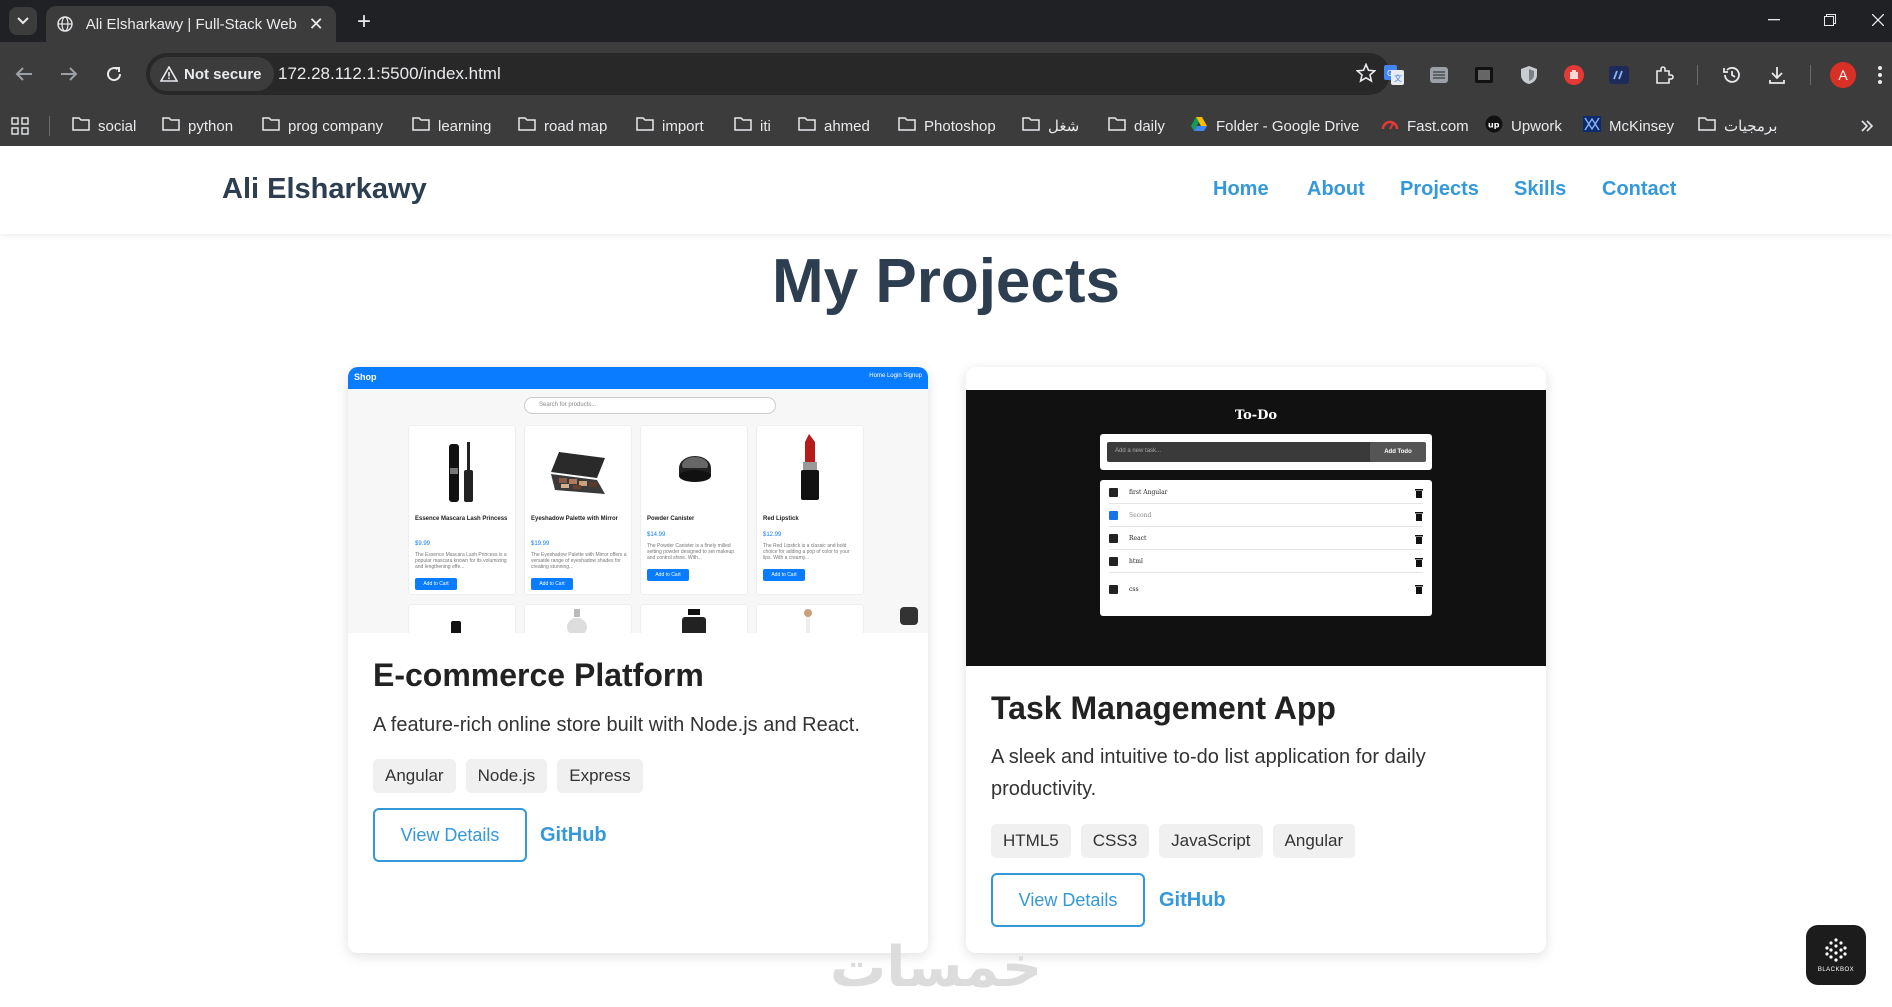  What do you see at coordinates (1494, 125) in the screenshot?
I see `svg-text: up` at bounding box center [1494, 125].